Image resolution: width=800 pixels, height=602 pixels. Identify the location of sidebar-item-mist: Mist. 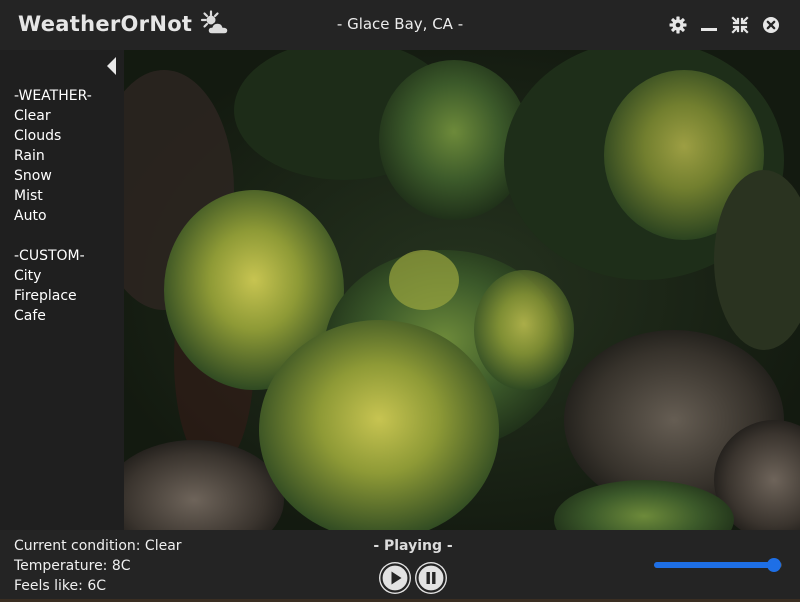
(53, 196).